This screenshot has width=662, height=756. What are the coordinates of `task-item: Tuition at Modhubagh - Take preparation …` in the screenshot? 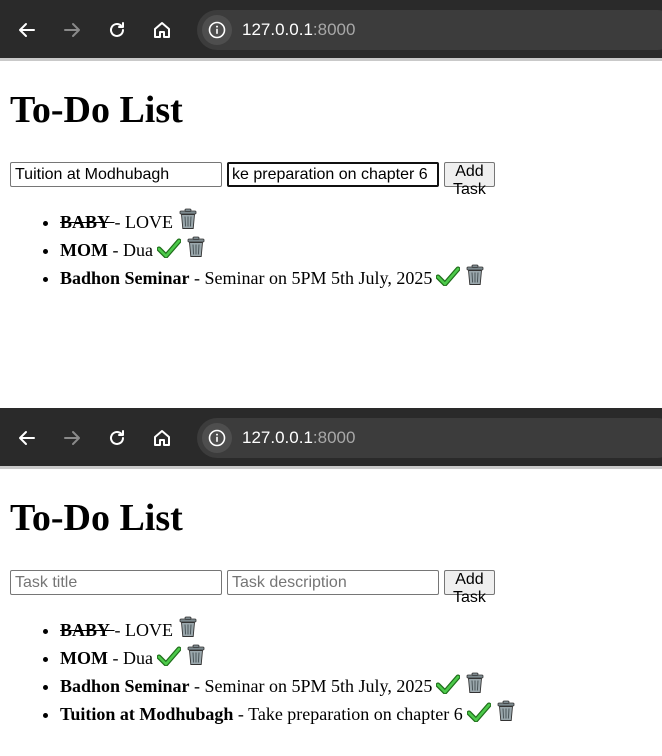 It's located at (288, 714).